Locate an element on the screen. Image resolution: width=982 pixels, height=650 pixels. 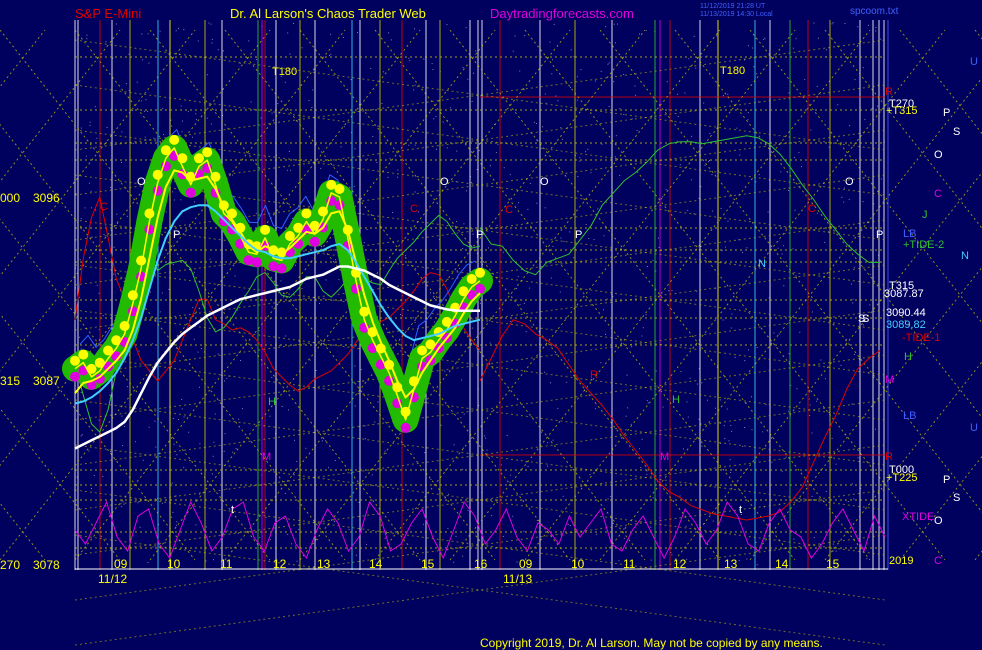
right-label: -TIDE-1 is located at coordinates (921, 338).